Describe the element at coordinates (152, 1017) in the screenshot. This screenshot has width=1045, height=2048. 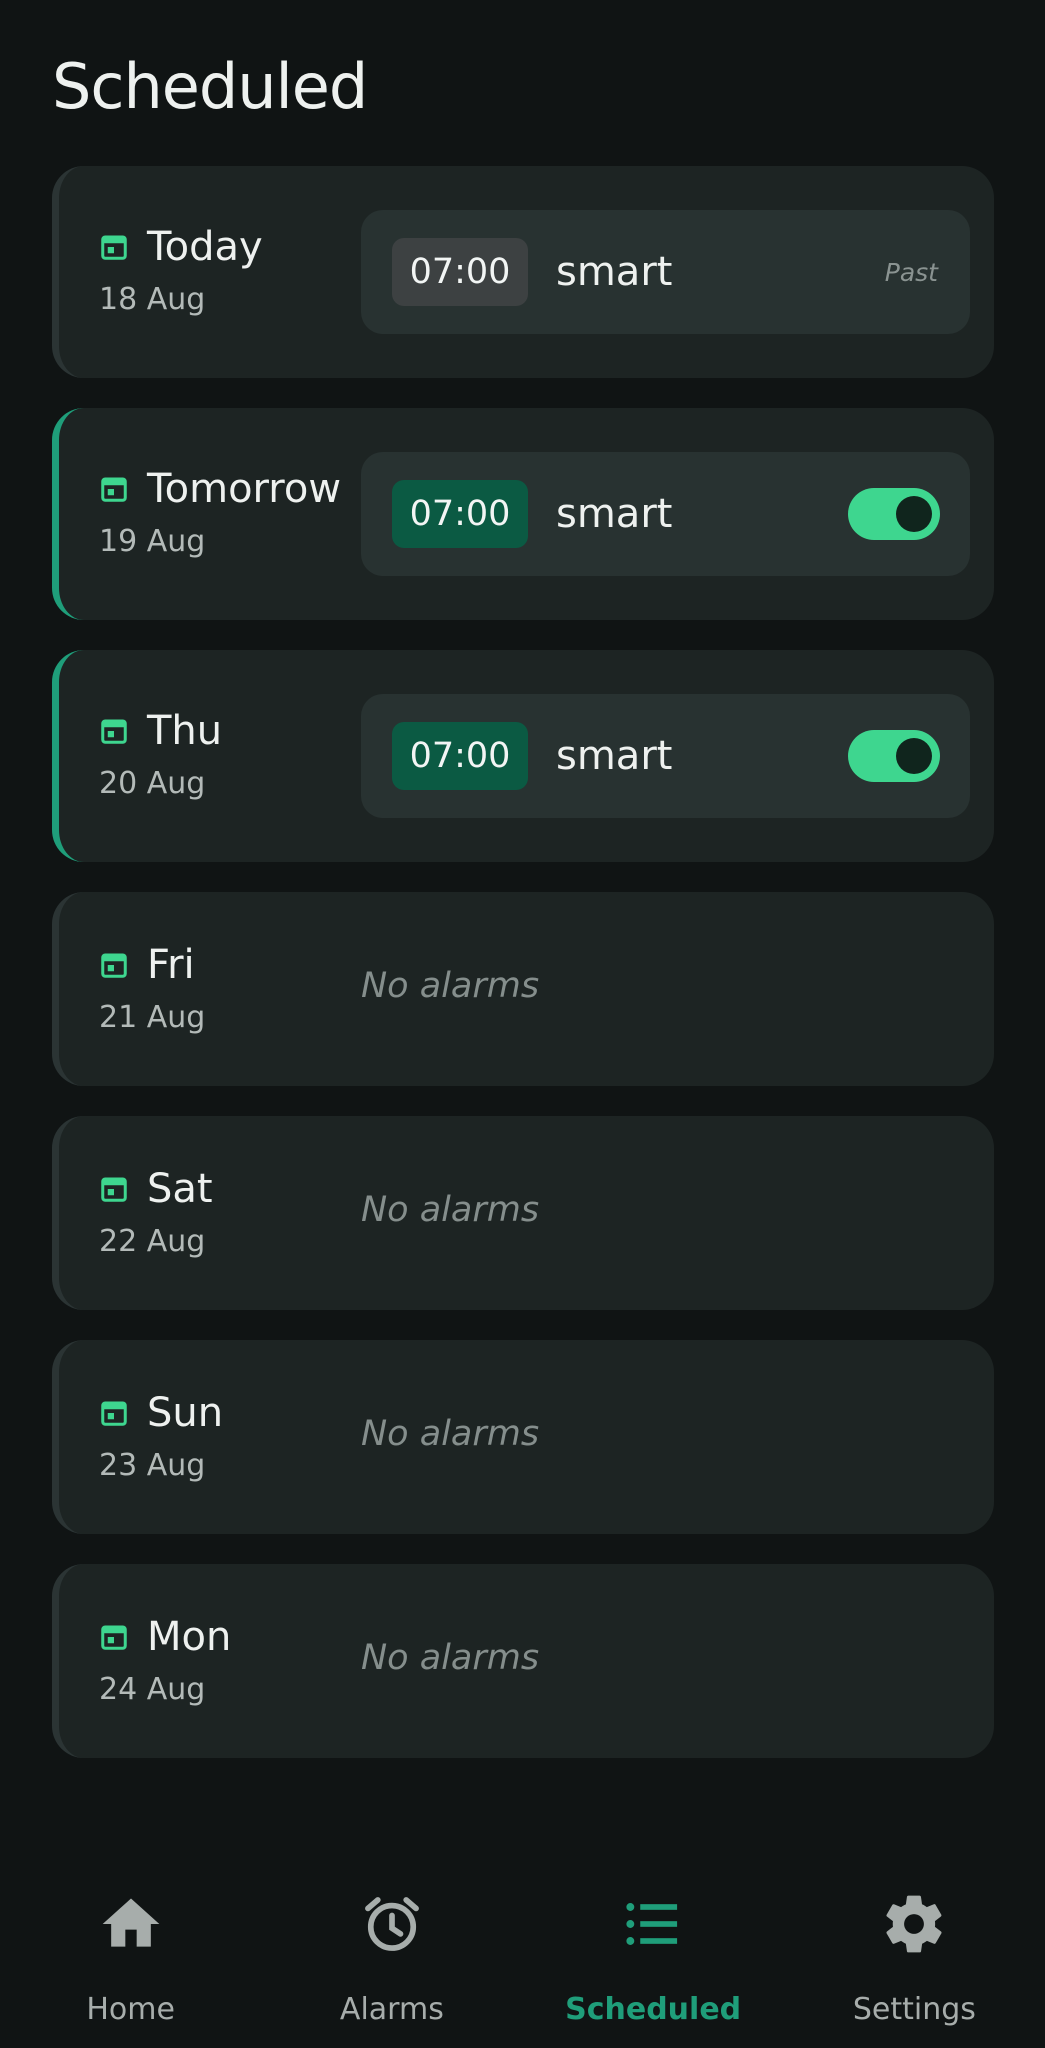
I see `day-date: 21 Aug` at that location.